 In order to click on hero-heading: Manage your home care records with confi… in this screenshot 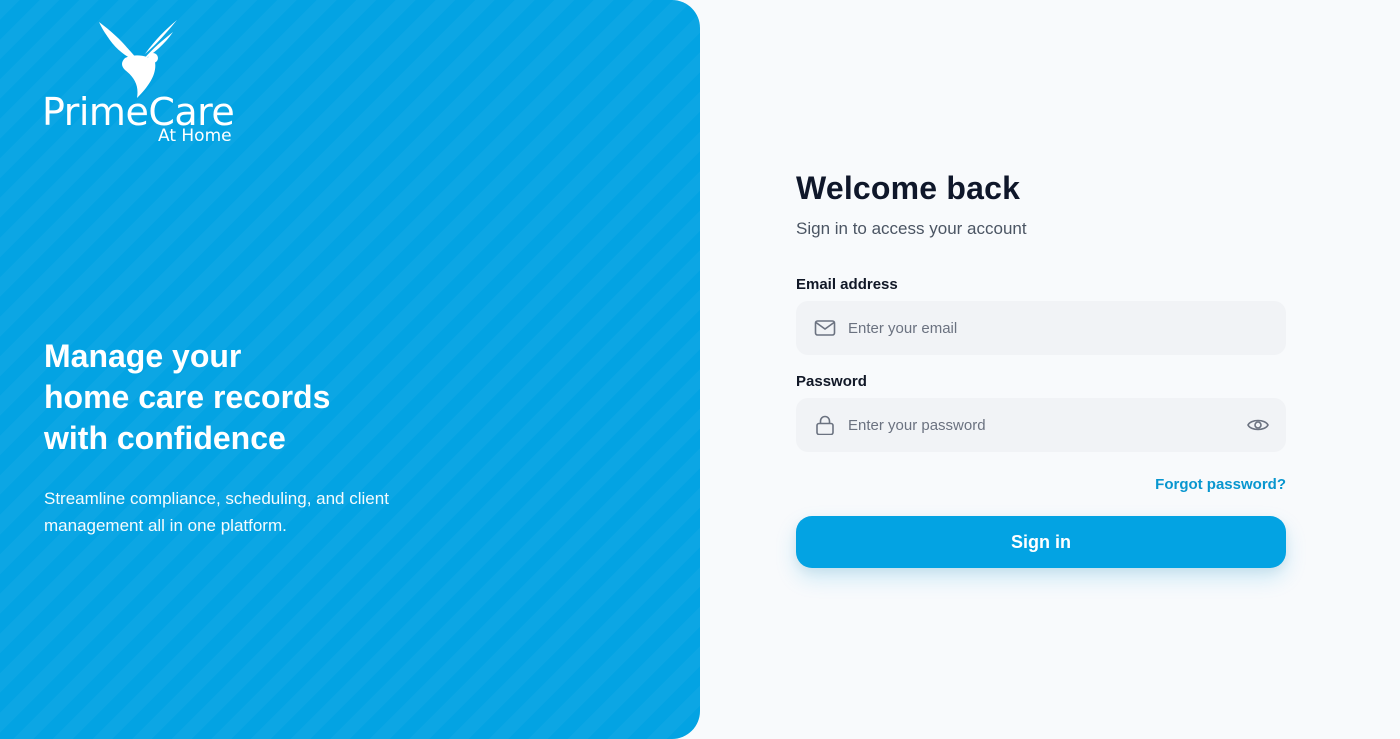, I will do `click(254, 397)`.